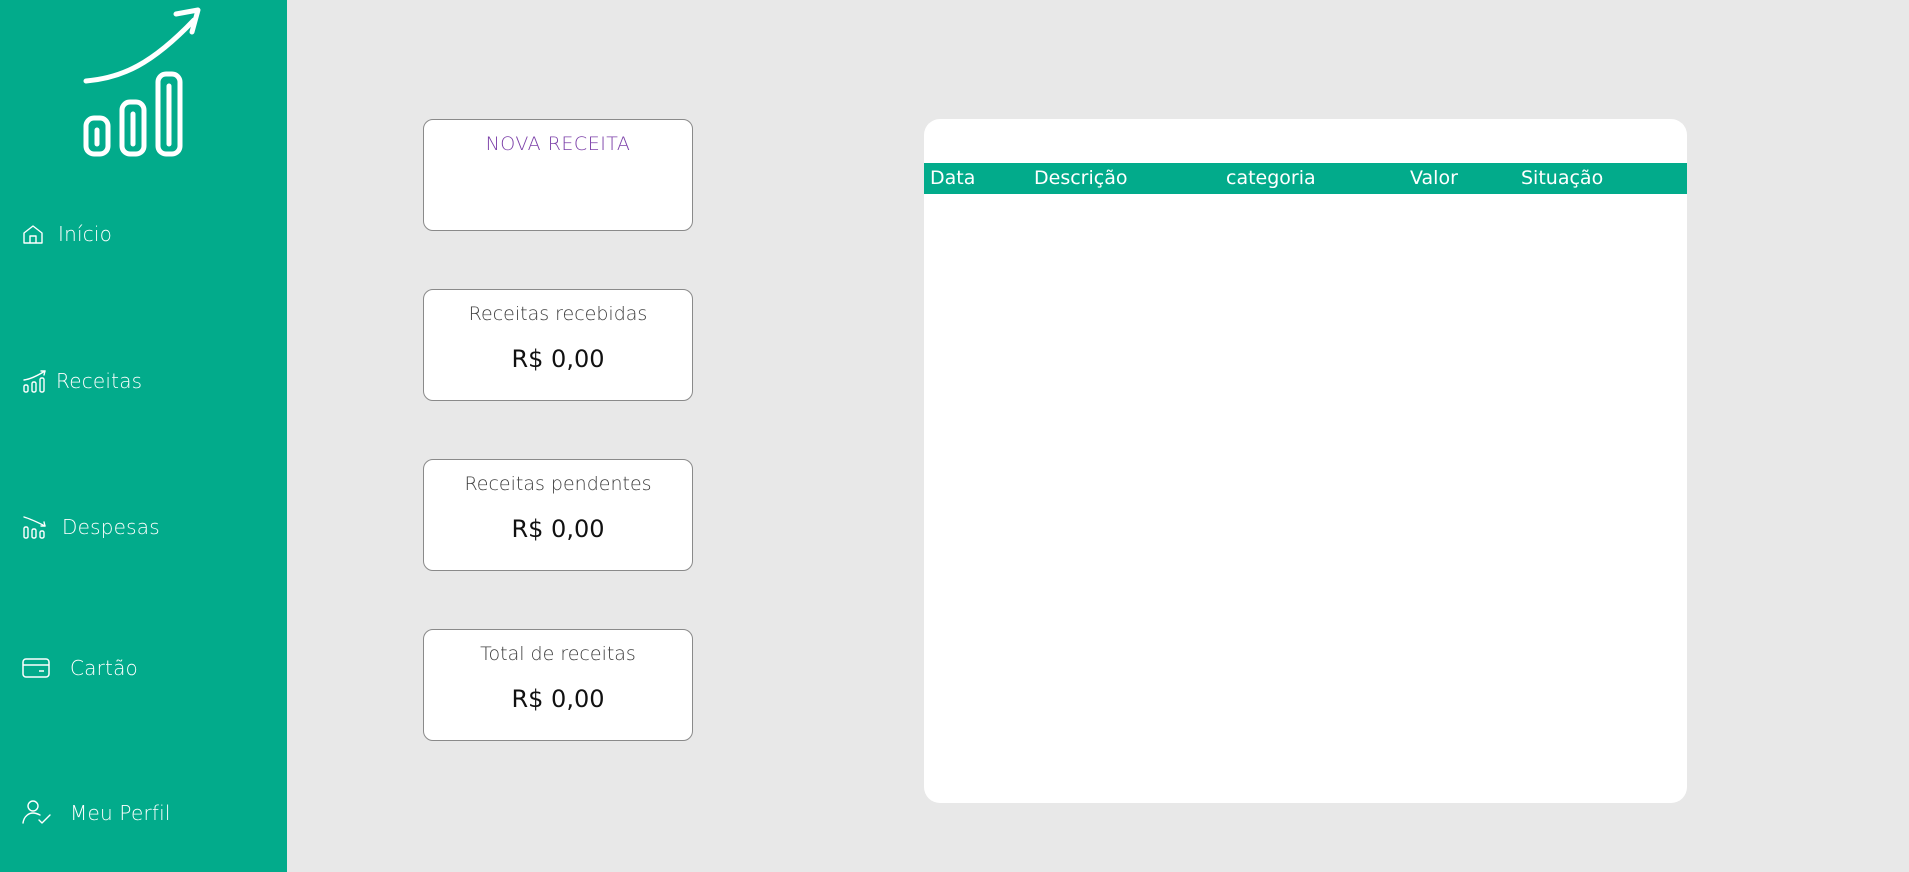 Image resolution: width=1909 pixels, height=872 pixels. What do you see at coordinates (558, 144) in the screenshot?
I see `new-income-label: NOVA RECEITA` at bounding box center [558, 144].